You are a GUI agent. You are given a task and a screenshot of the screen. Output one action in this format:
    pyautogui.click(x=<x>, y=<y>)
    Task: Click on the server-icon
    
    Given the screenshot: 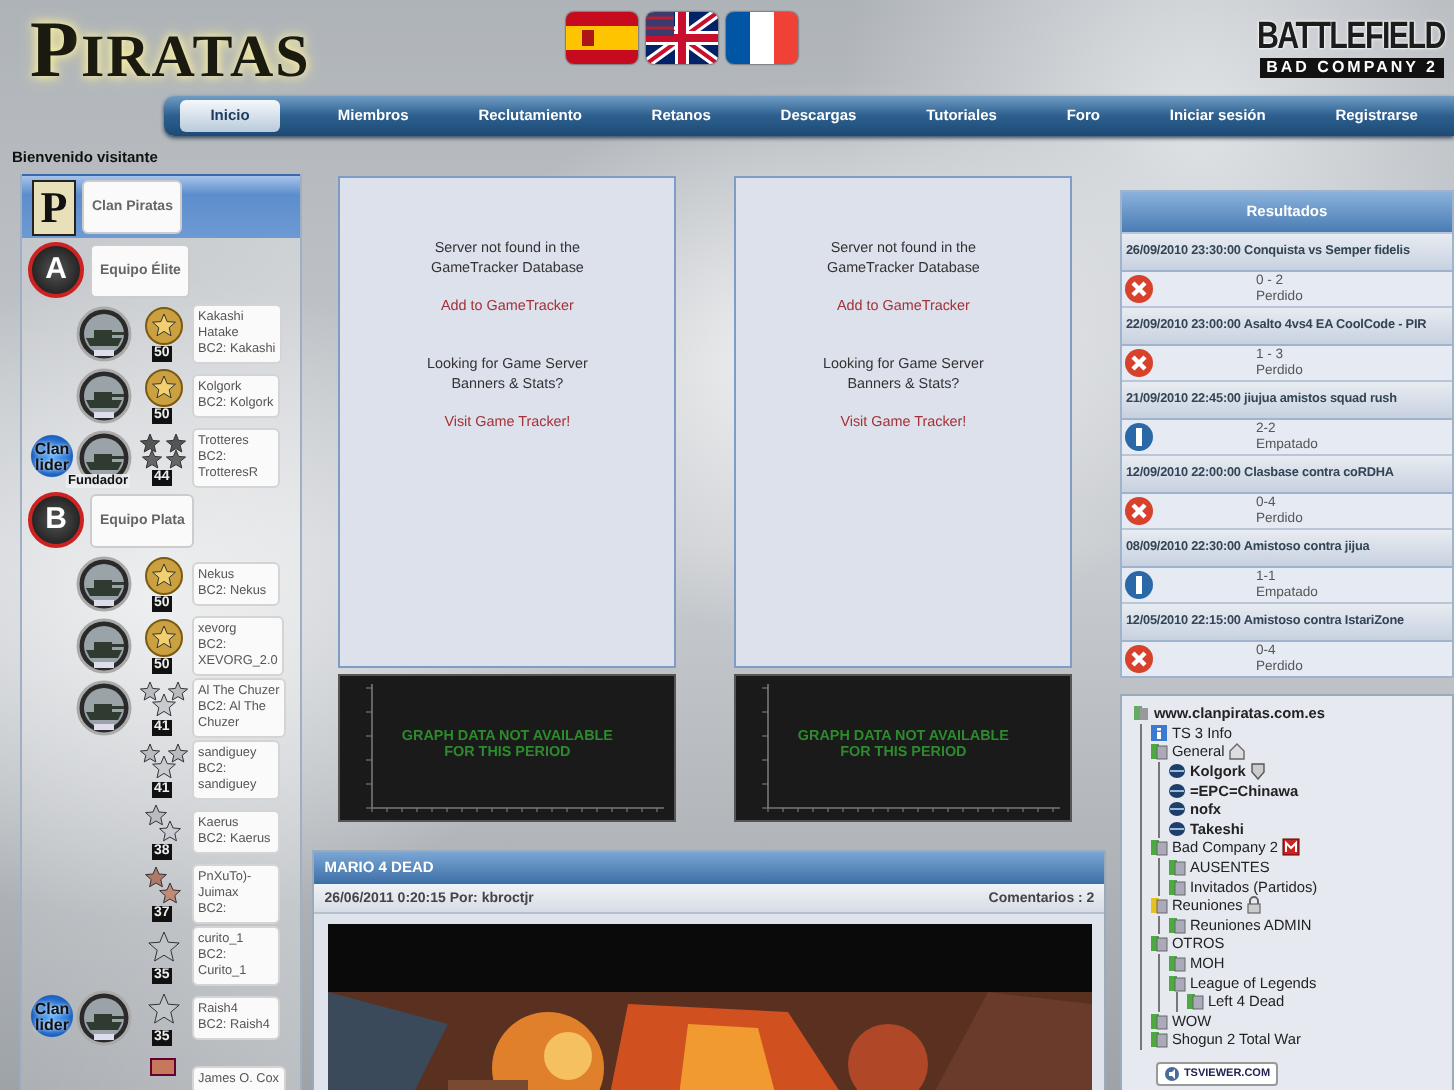 What is the action you would take?
    pyautogui.click(x=1140, y=713)
    